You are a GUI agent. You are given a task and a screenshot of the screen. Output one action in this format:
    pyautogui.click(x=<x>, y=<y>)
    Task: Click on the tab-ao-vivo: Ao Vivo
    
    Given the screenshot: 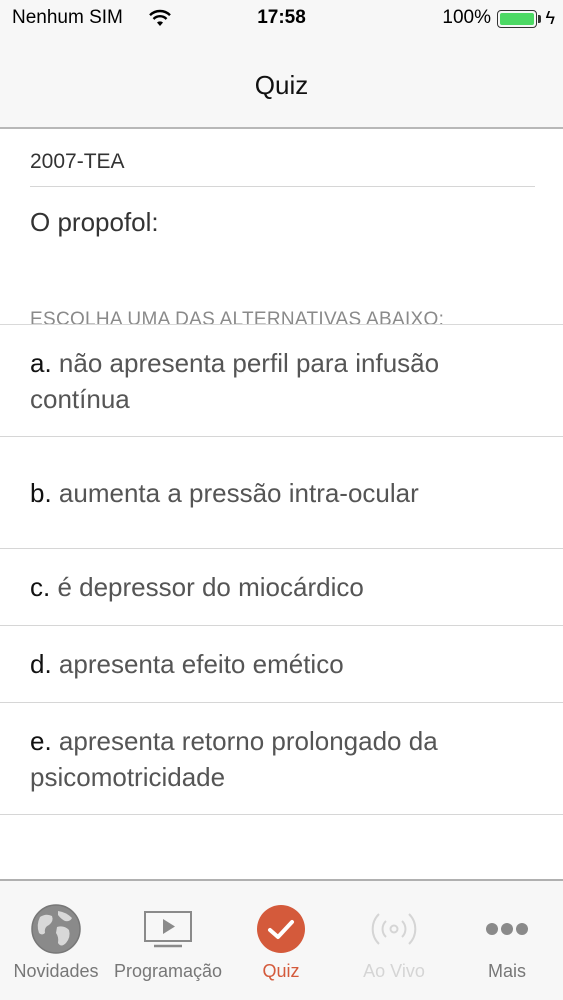 What is the action you would take?
    pyautogui.click(x=394, y=940)
    